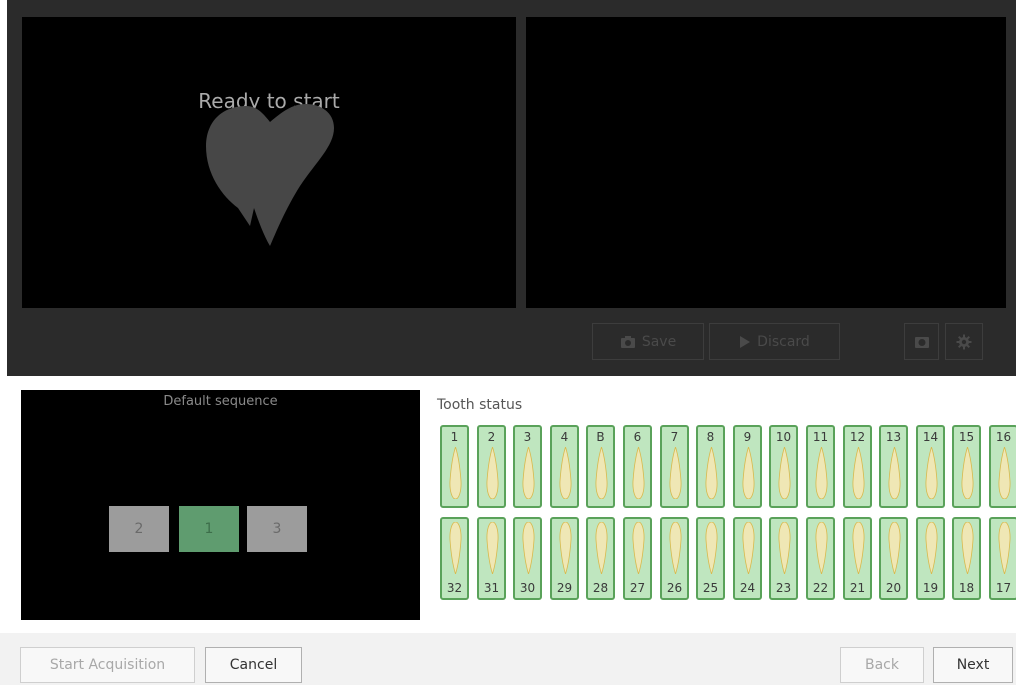 This screenshot has width=1016, height=685. Describe the element at coordinates (527, 466) in the screenshot. I see `tooth-cell: 3` at that location.